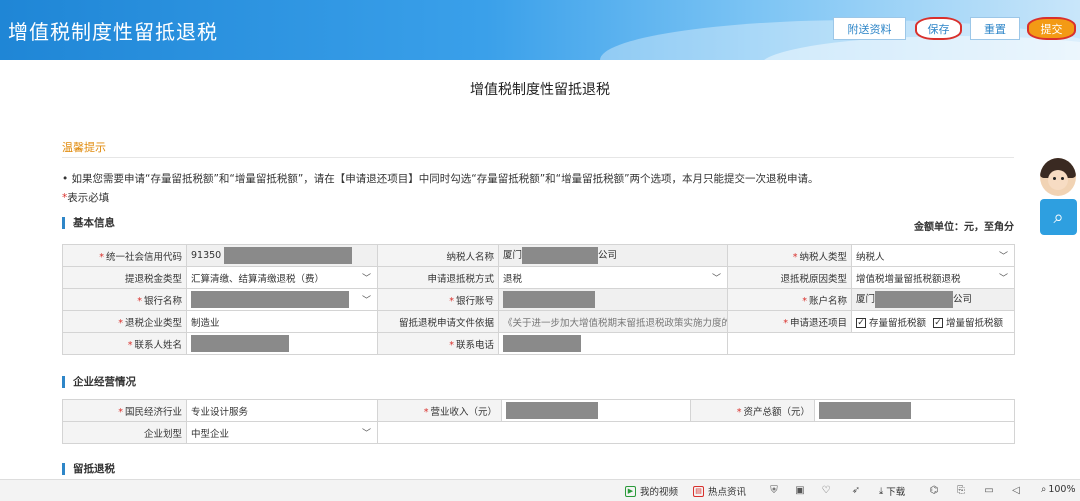  I want to click on refund-method-select: 退税 ﹀, so click(613, 277).